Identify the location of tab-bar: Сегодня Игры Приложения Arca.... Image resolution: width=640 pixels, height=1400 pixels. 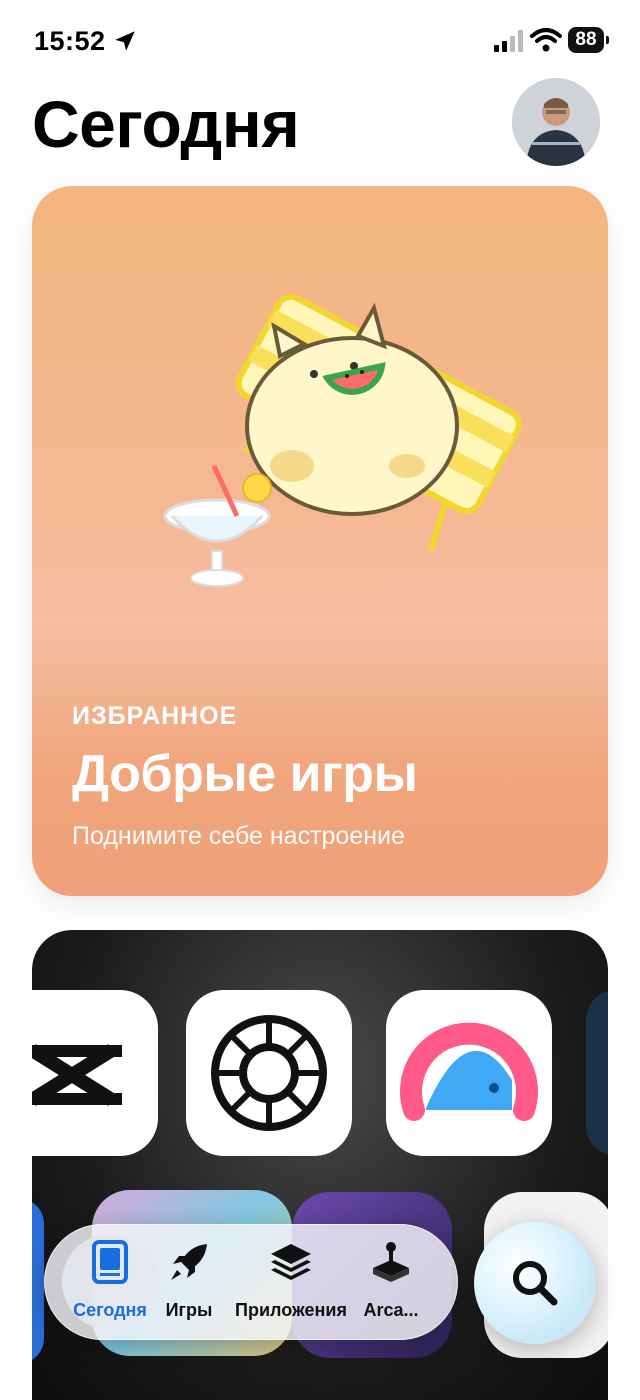
(251, 1282).